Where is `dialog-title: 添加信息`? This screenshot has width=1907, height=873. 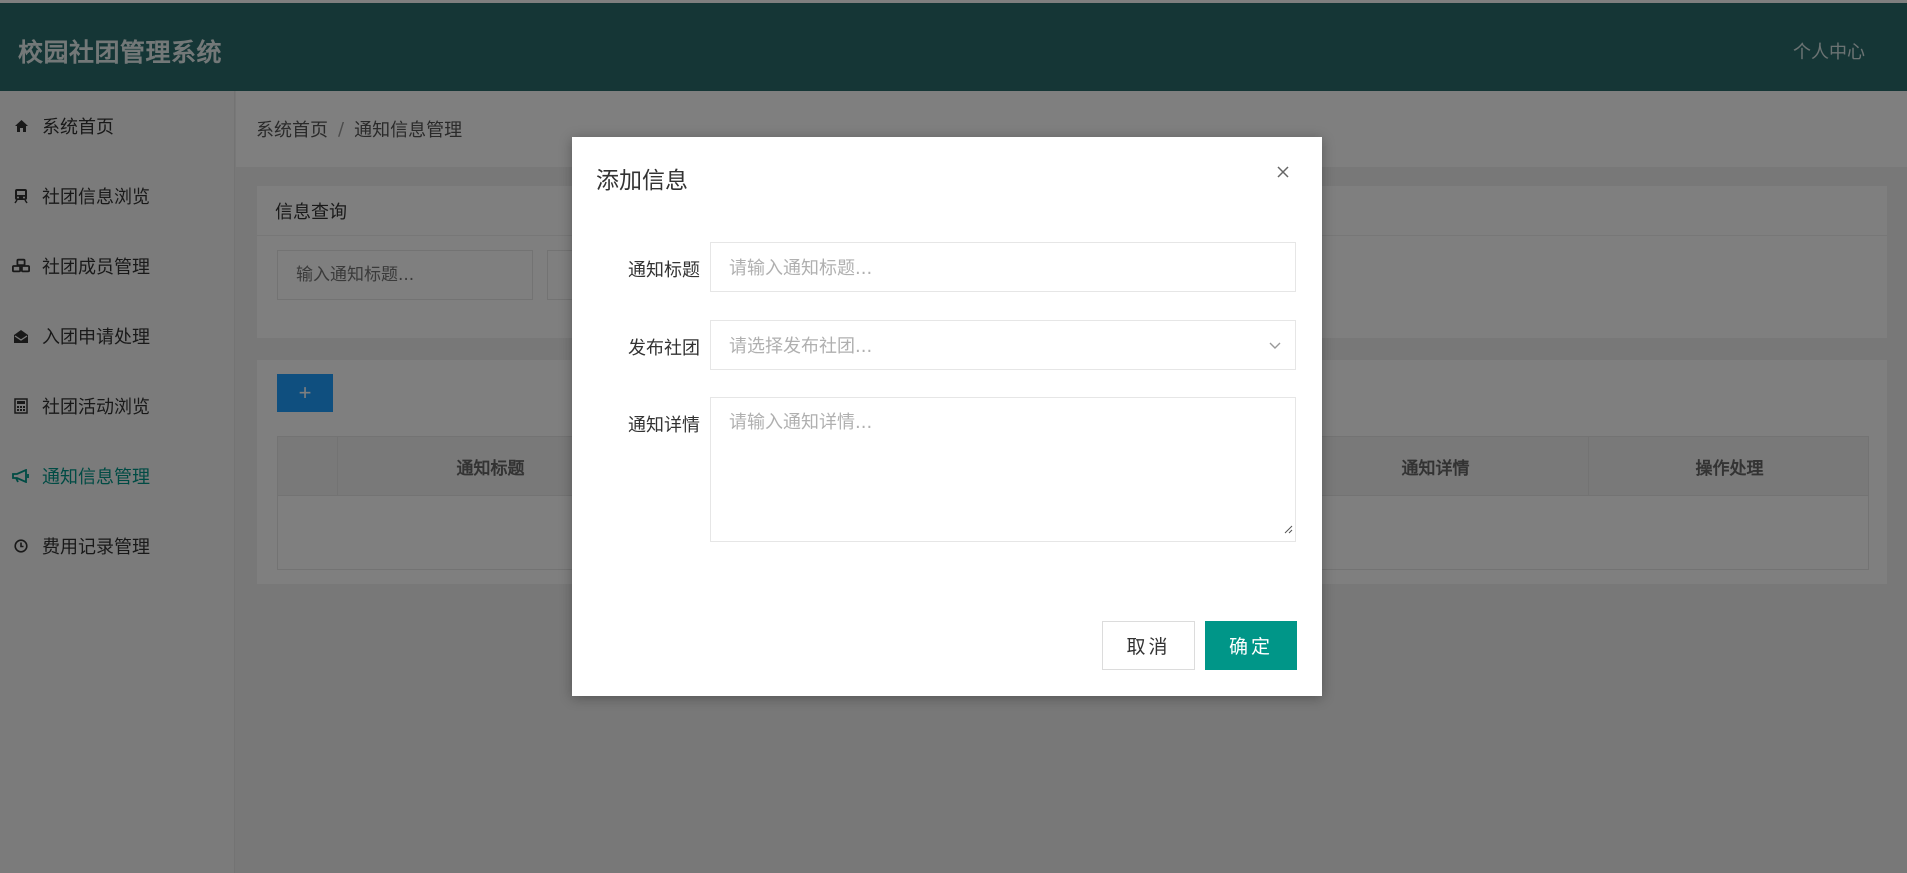
dialog-title: 添加信息 is located at coordinates (642, 181).